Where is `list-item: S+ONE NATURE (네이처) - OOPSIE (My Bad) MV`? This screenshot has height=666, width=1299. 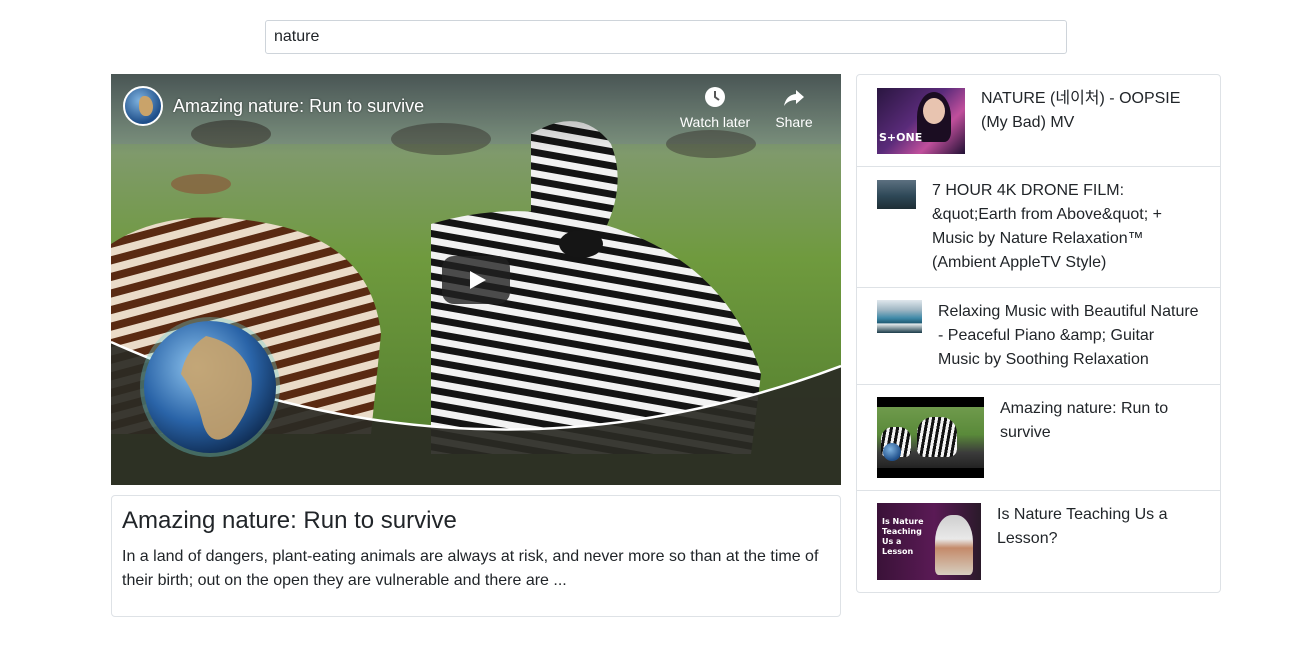 list-item: S+ONE NATURE (네이처) - OOPSIE (My Bad) MV is located at coordinates (1038, 121).